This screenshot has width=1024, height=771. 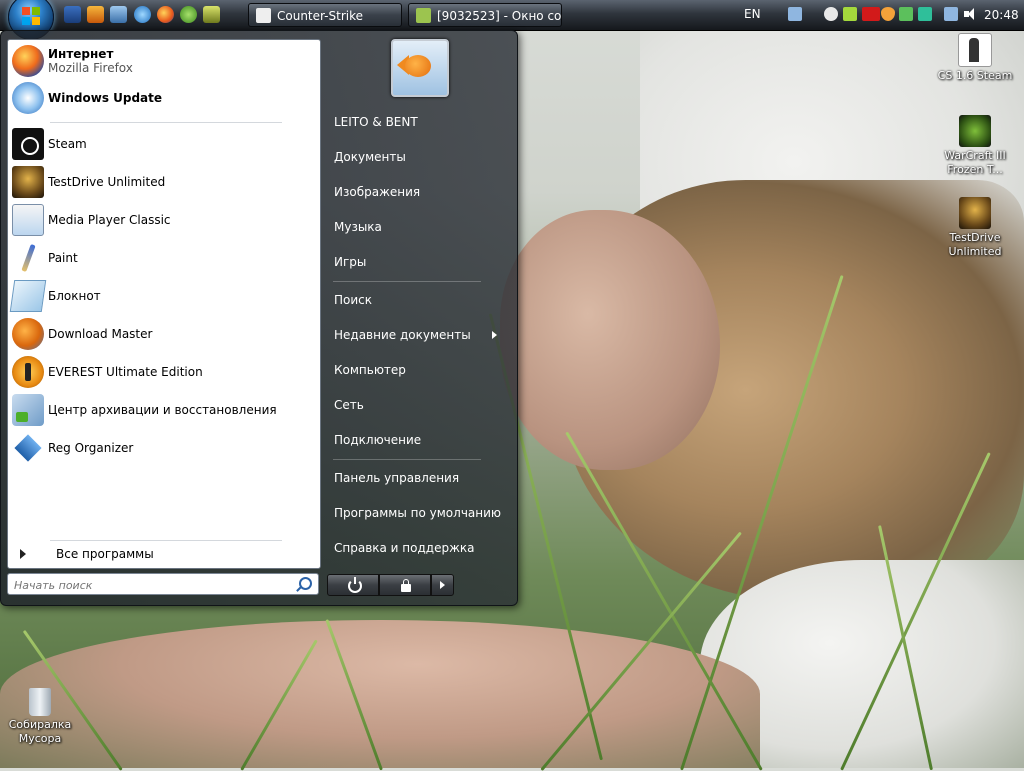 What do you see at coordinates (414, 405) in the screenshot?
I see `menu-network: Сеть` at bounding box center [414, 405].